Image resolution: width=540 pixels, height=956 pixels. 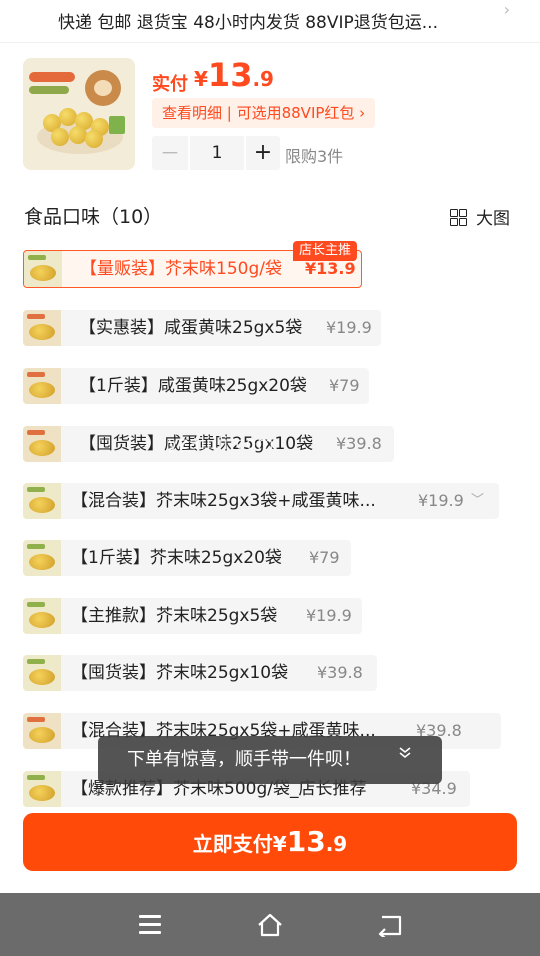 What do you see at coordinates (336, 844) in the screenshot?
I see `pay-button-decimal: .9` at bounding box center [336, 844].